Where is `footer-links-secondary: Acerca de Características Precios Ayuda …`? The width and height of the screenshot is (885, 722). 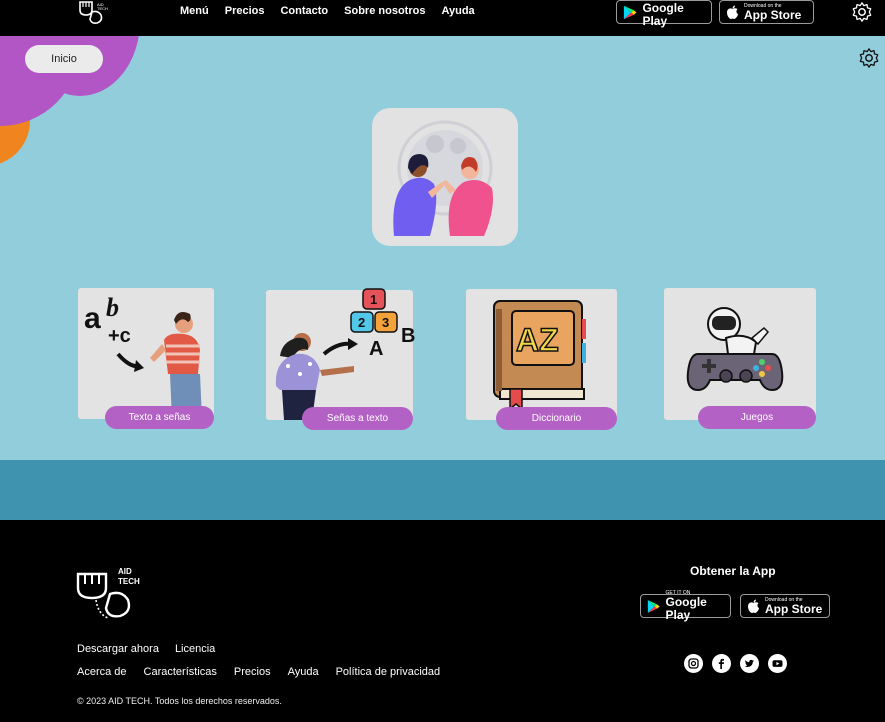 footer-links-secondary: Acerca de Características Precios Ayuda … is located at coordinates (258, 672).